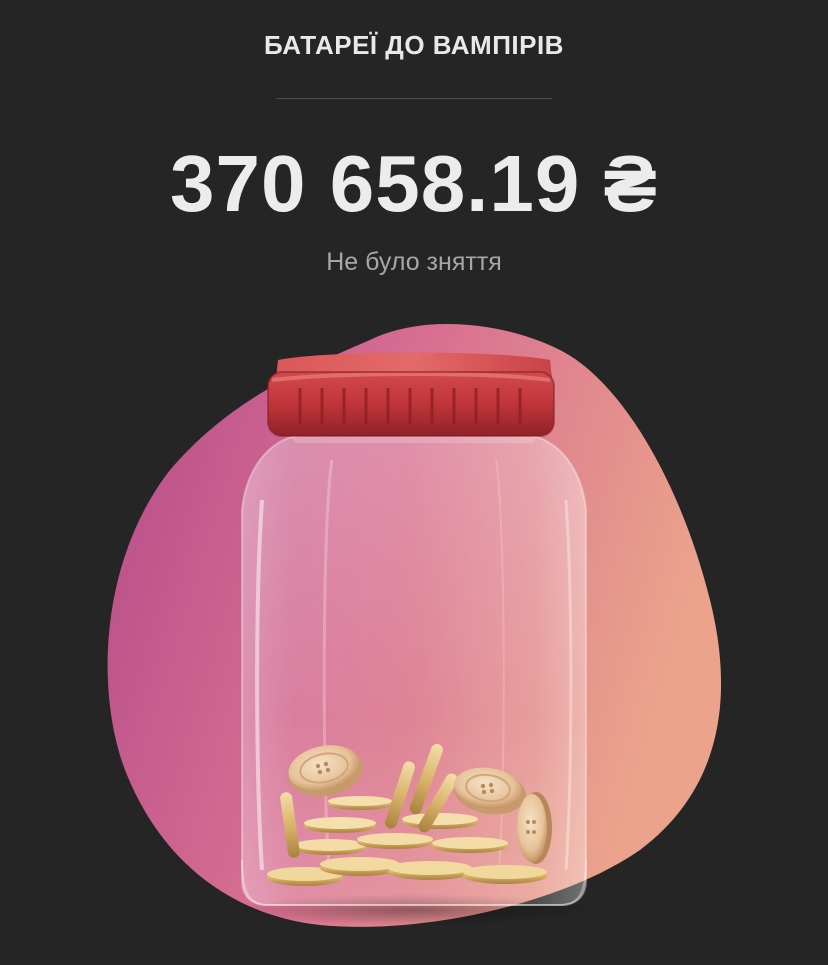  I want to click on title-divider, so click(414, 98).